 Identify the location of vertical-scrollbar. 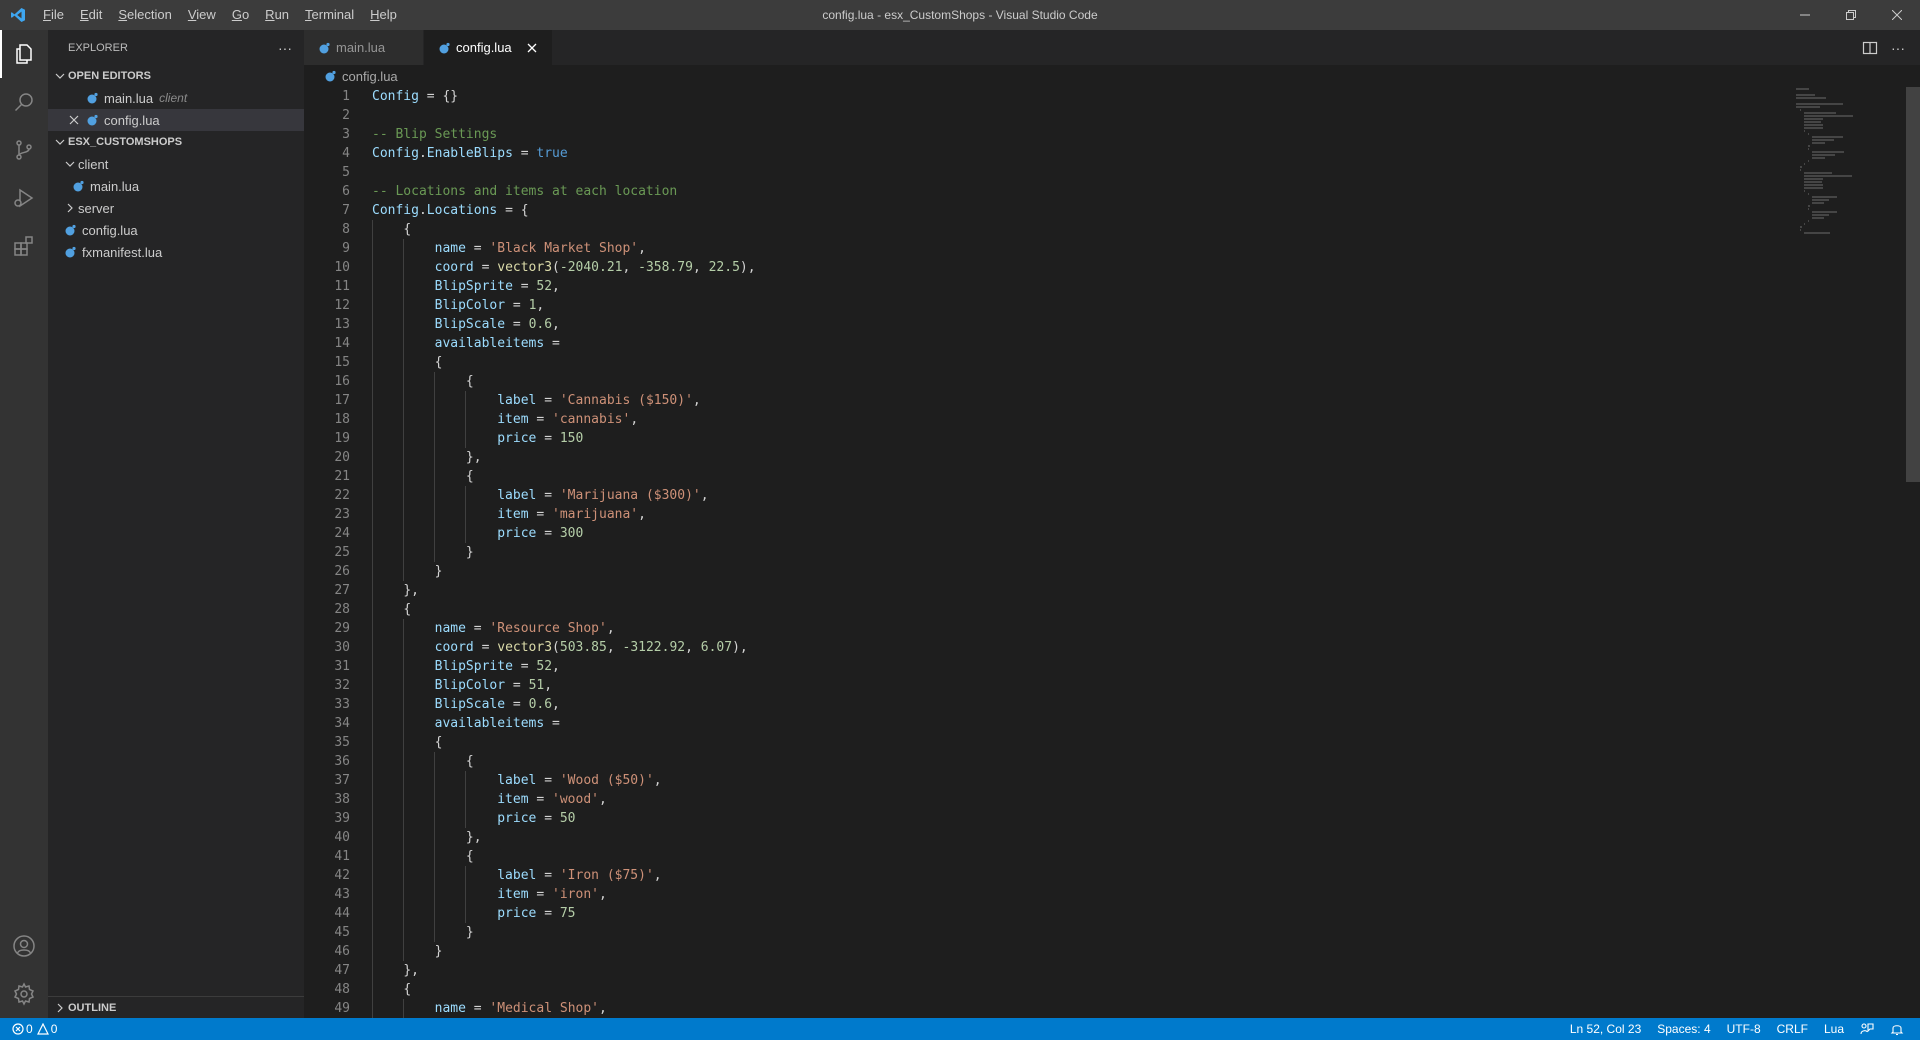
(1913, 284).